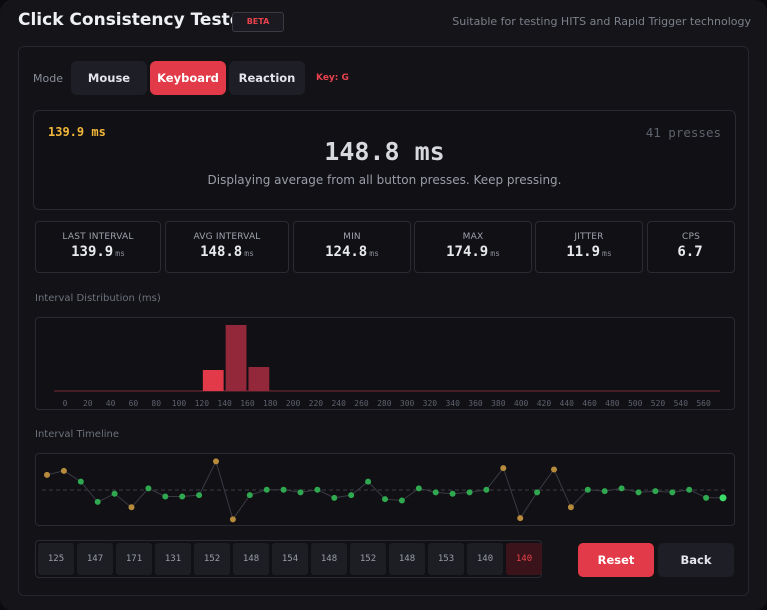 The height and width of the screenshot is (610, 767). I want to click on back-button: Back, so click(696, 560).